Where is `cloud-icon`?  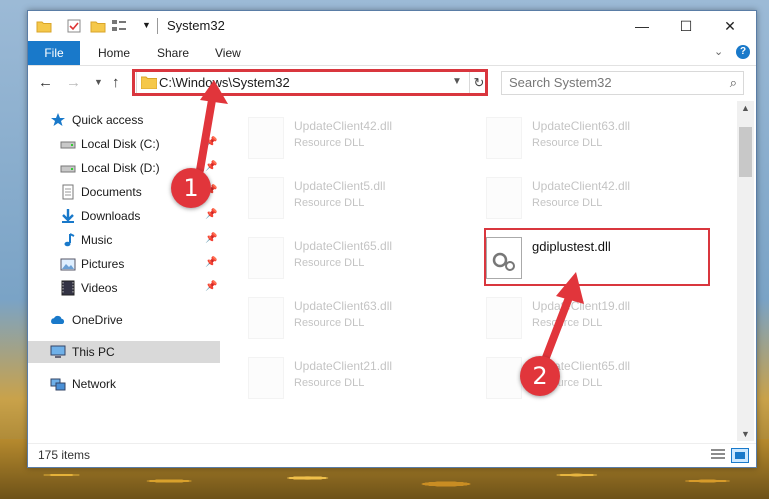
cloud-icon is located at coordinates (58, 319).